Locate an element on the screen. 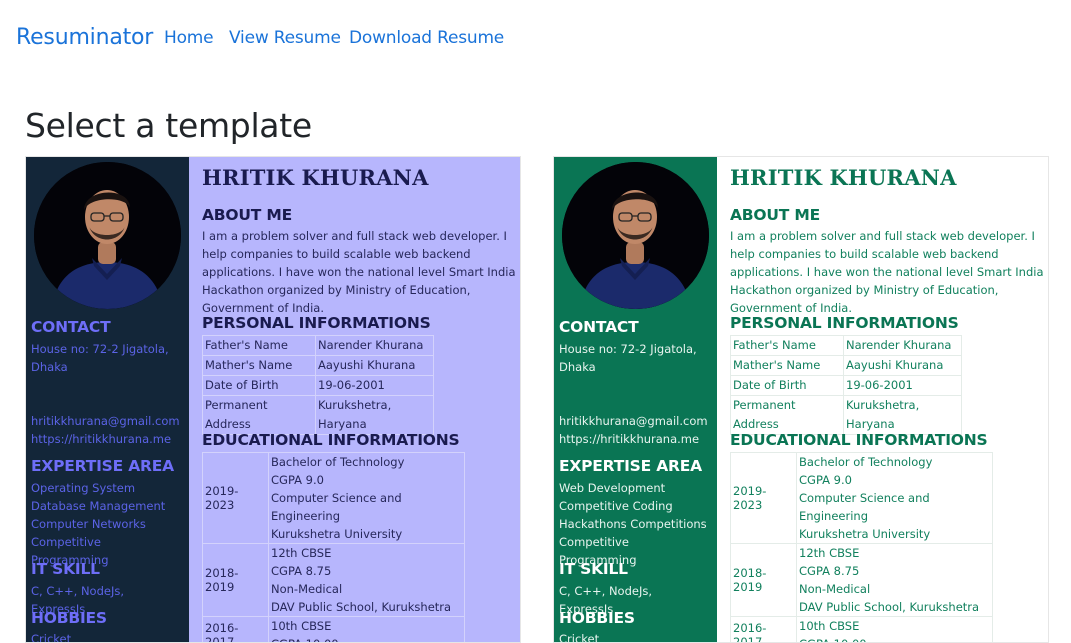 The height and width of the screenshot is (643, 1071). page-title: Select a template is located at coordinates (168, 125).